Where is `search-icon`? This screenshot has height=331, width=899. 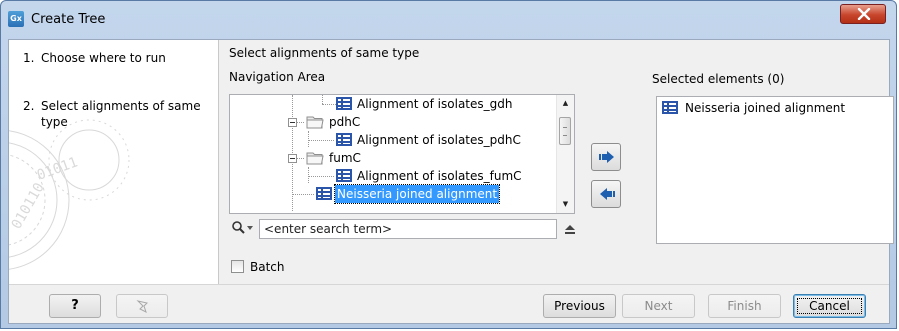
search-icon is located at coordinates (242, 227).